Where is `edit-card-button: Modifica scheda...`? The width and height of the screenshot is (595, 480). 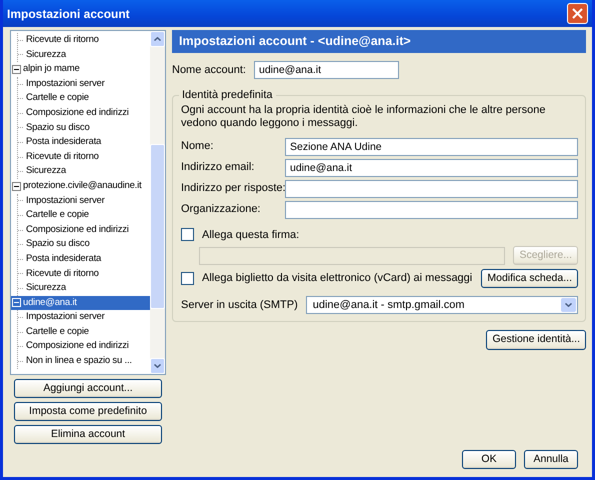
edit-card-button: Modifica scheda... is located at coordinates (529, 278).